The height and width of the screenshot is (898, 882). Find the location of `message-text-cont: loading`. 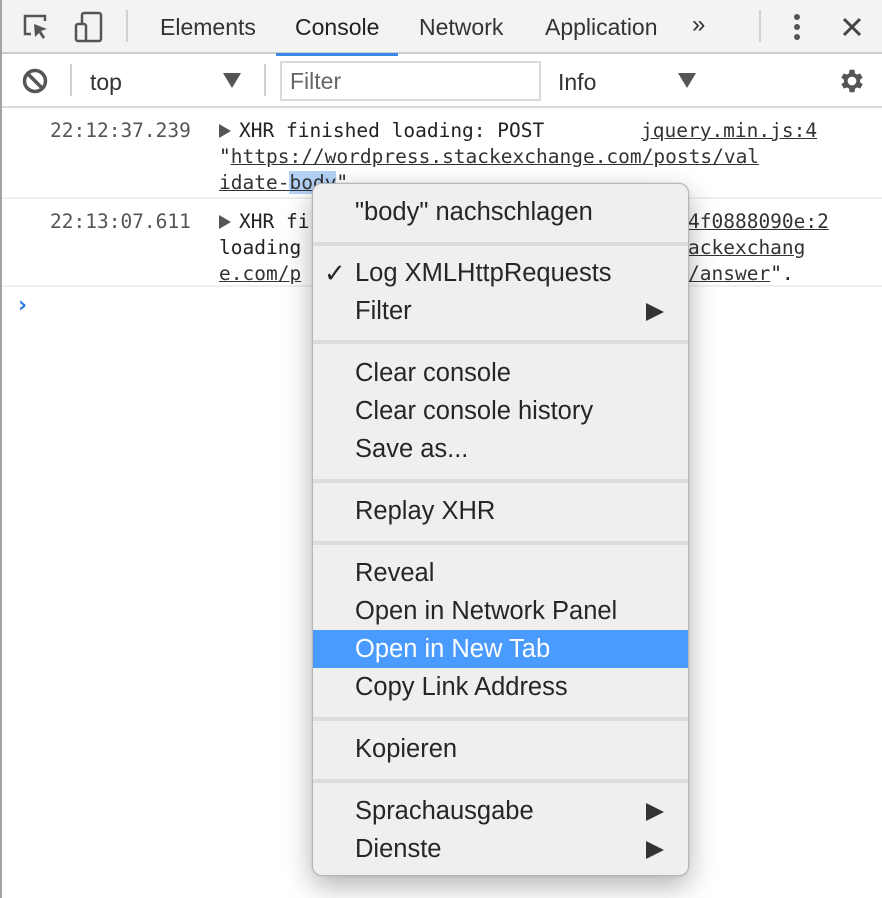

message-text-cont: loading is located at coordinates (260, 247).